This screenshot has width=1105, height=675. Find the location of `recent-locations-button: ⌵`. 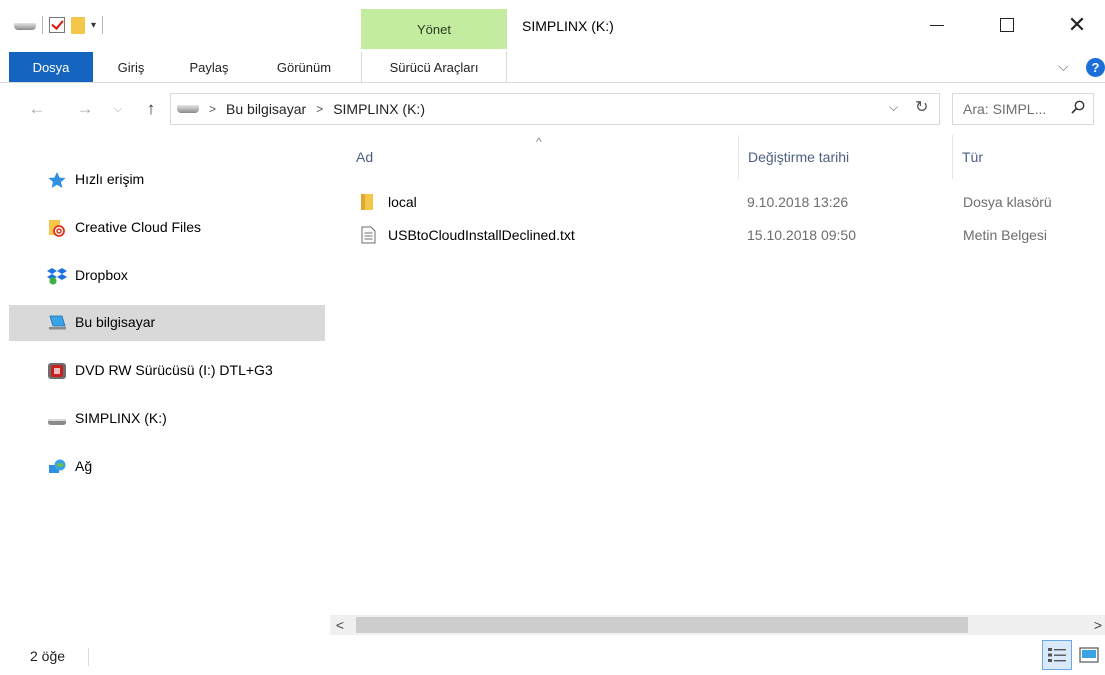

recent-locations-button: ⌵ is located at coordinates (118, 109).